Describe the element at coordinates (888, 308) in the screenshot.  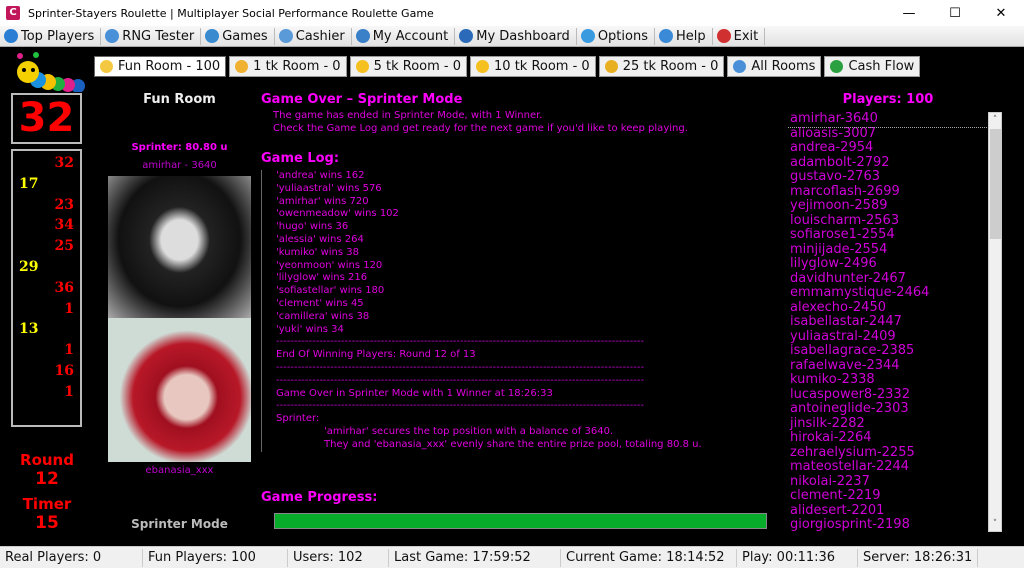
I see `player-item: alexecho-2450` at that location.